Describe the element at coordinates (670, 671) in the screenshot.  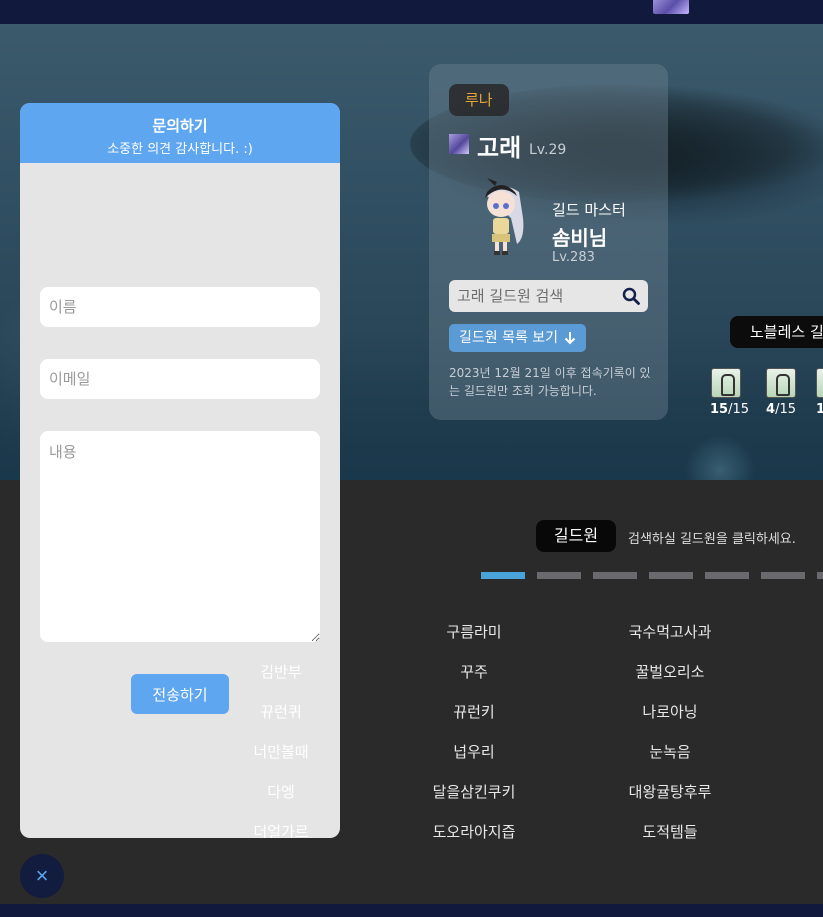
I see `member-name: 꿀벌오리소` at that location.